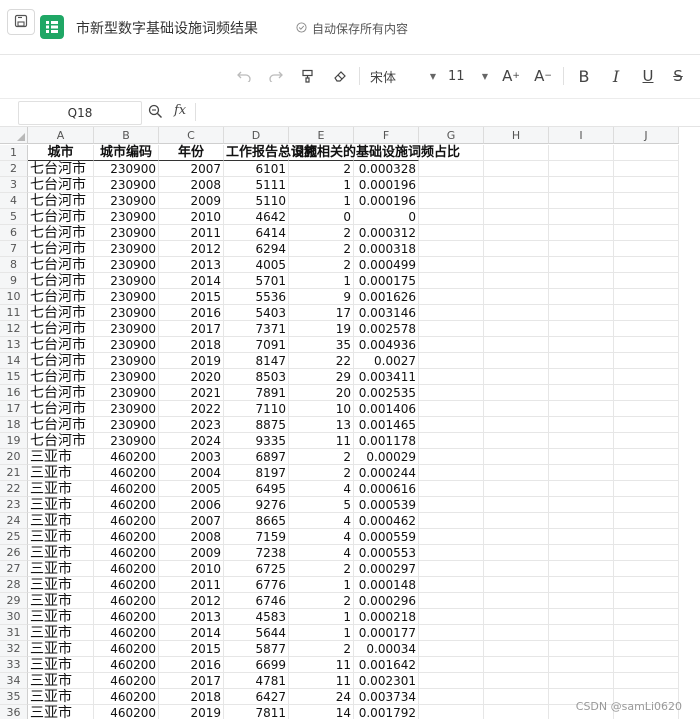 The height and width of the screenshot is (719, 700). I want to click on table-cell: 0.003146, so click(386, 313).